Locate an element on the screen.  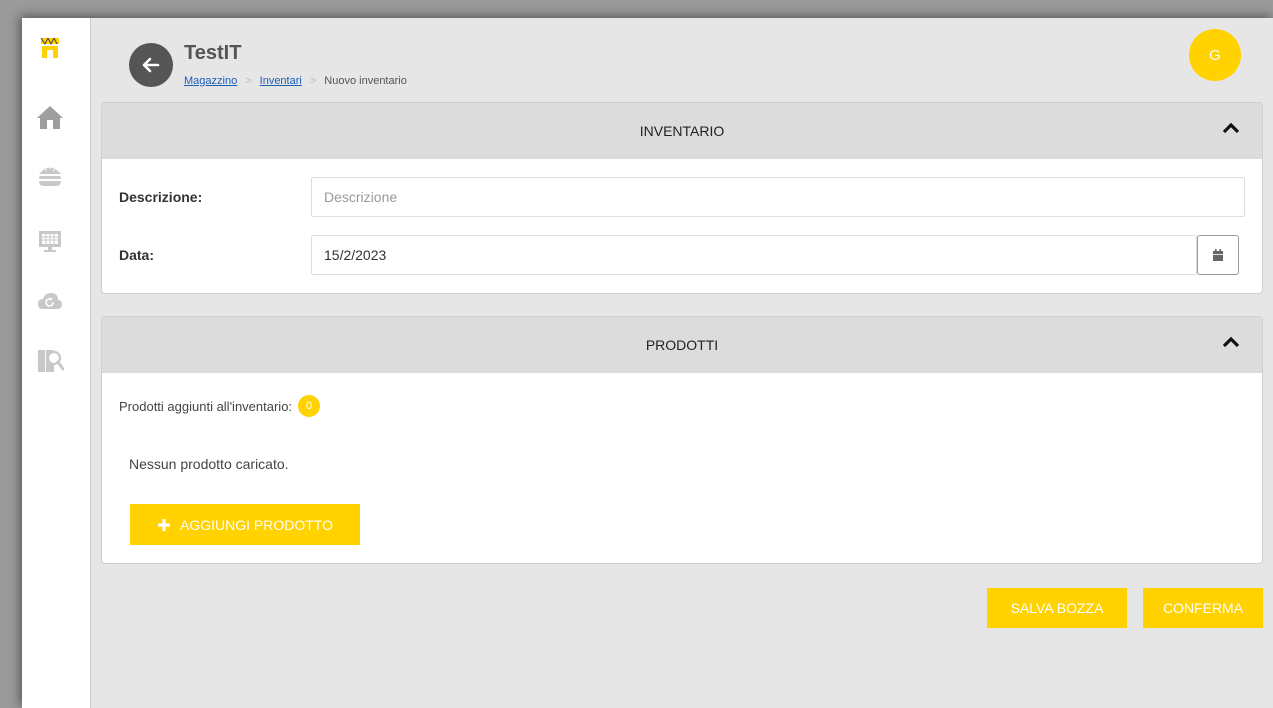
prodotti-card-header: PRODOTTI is located at coordinates (682, 345).